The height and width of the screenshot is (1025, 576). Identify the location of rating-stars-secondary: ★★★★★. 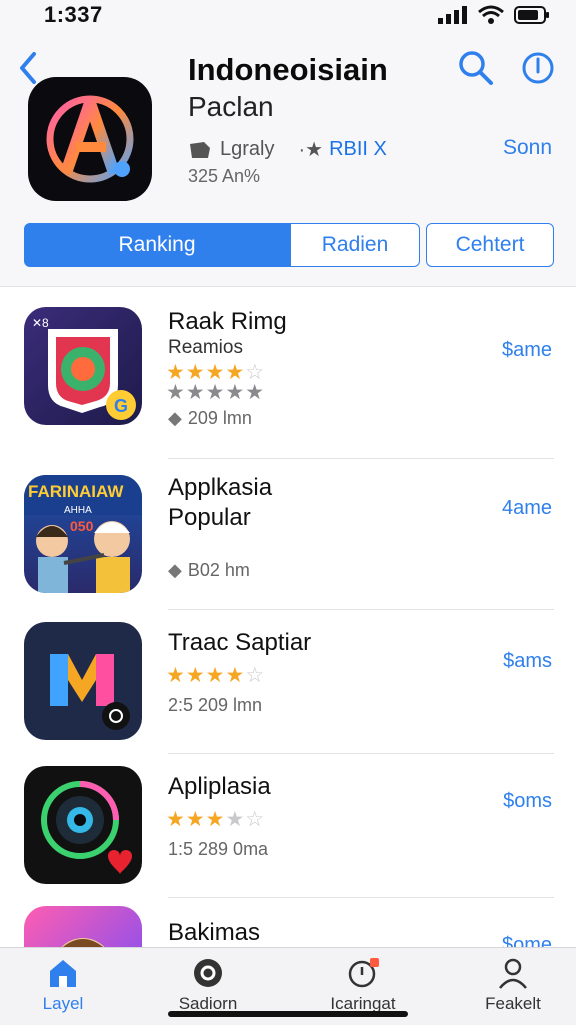
(216, 392).